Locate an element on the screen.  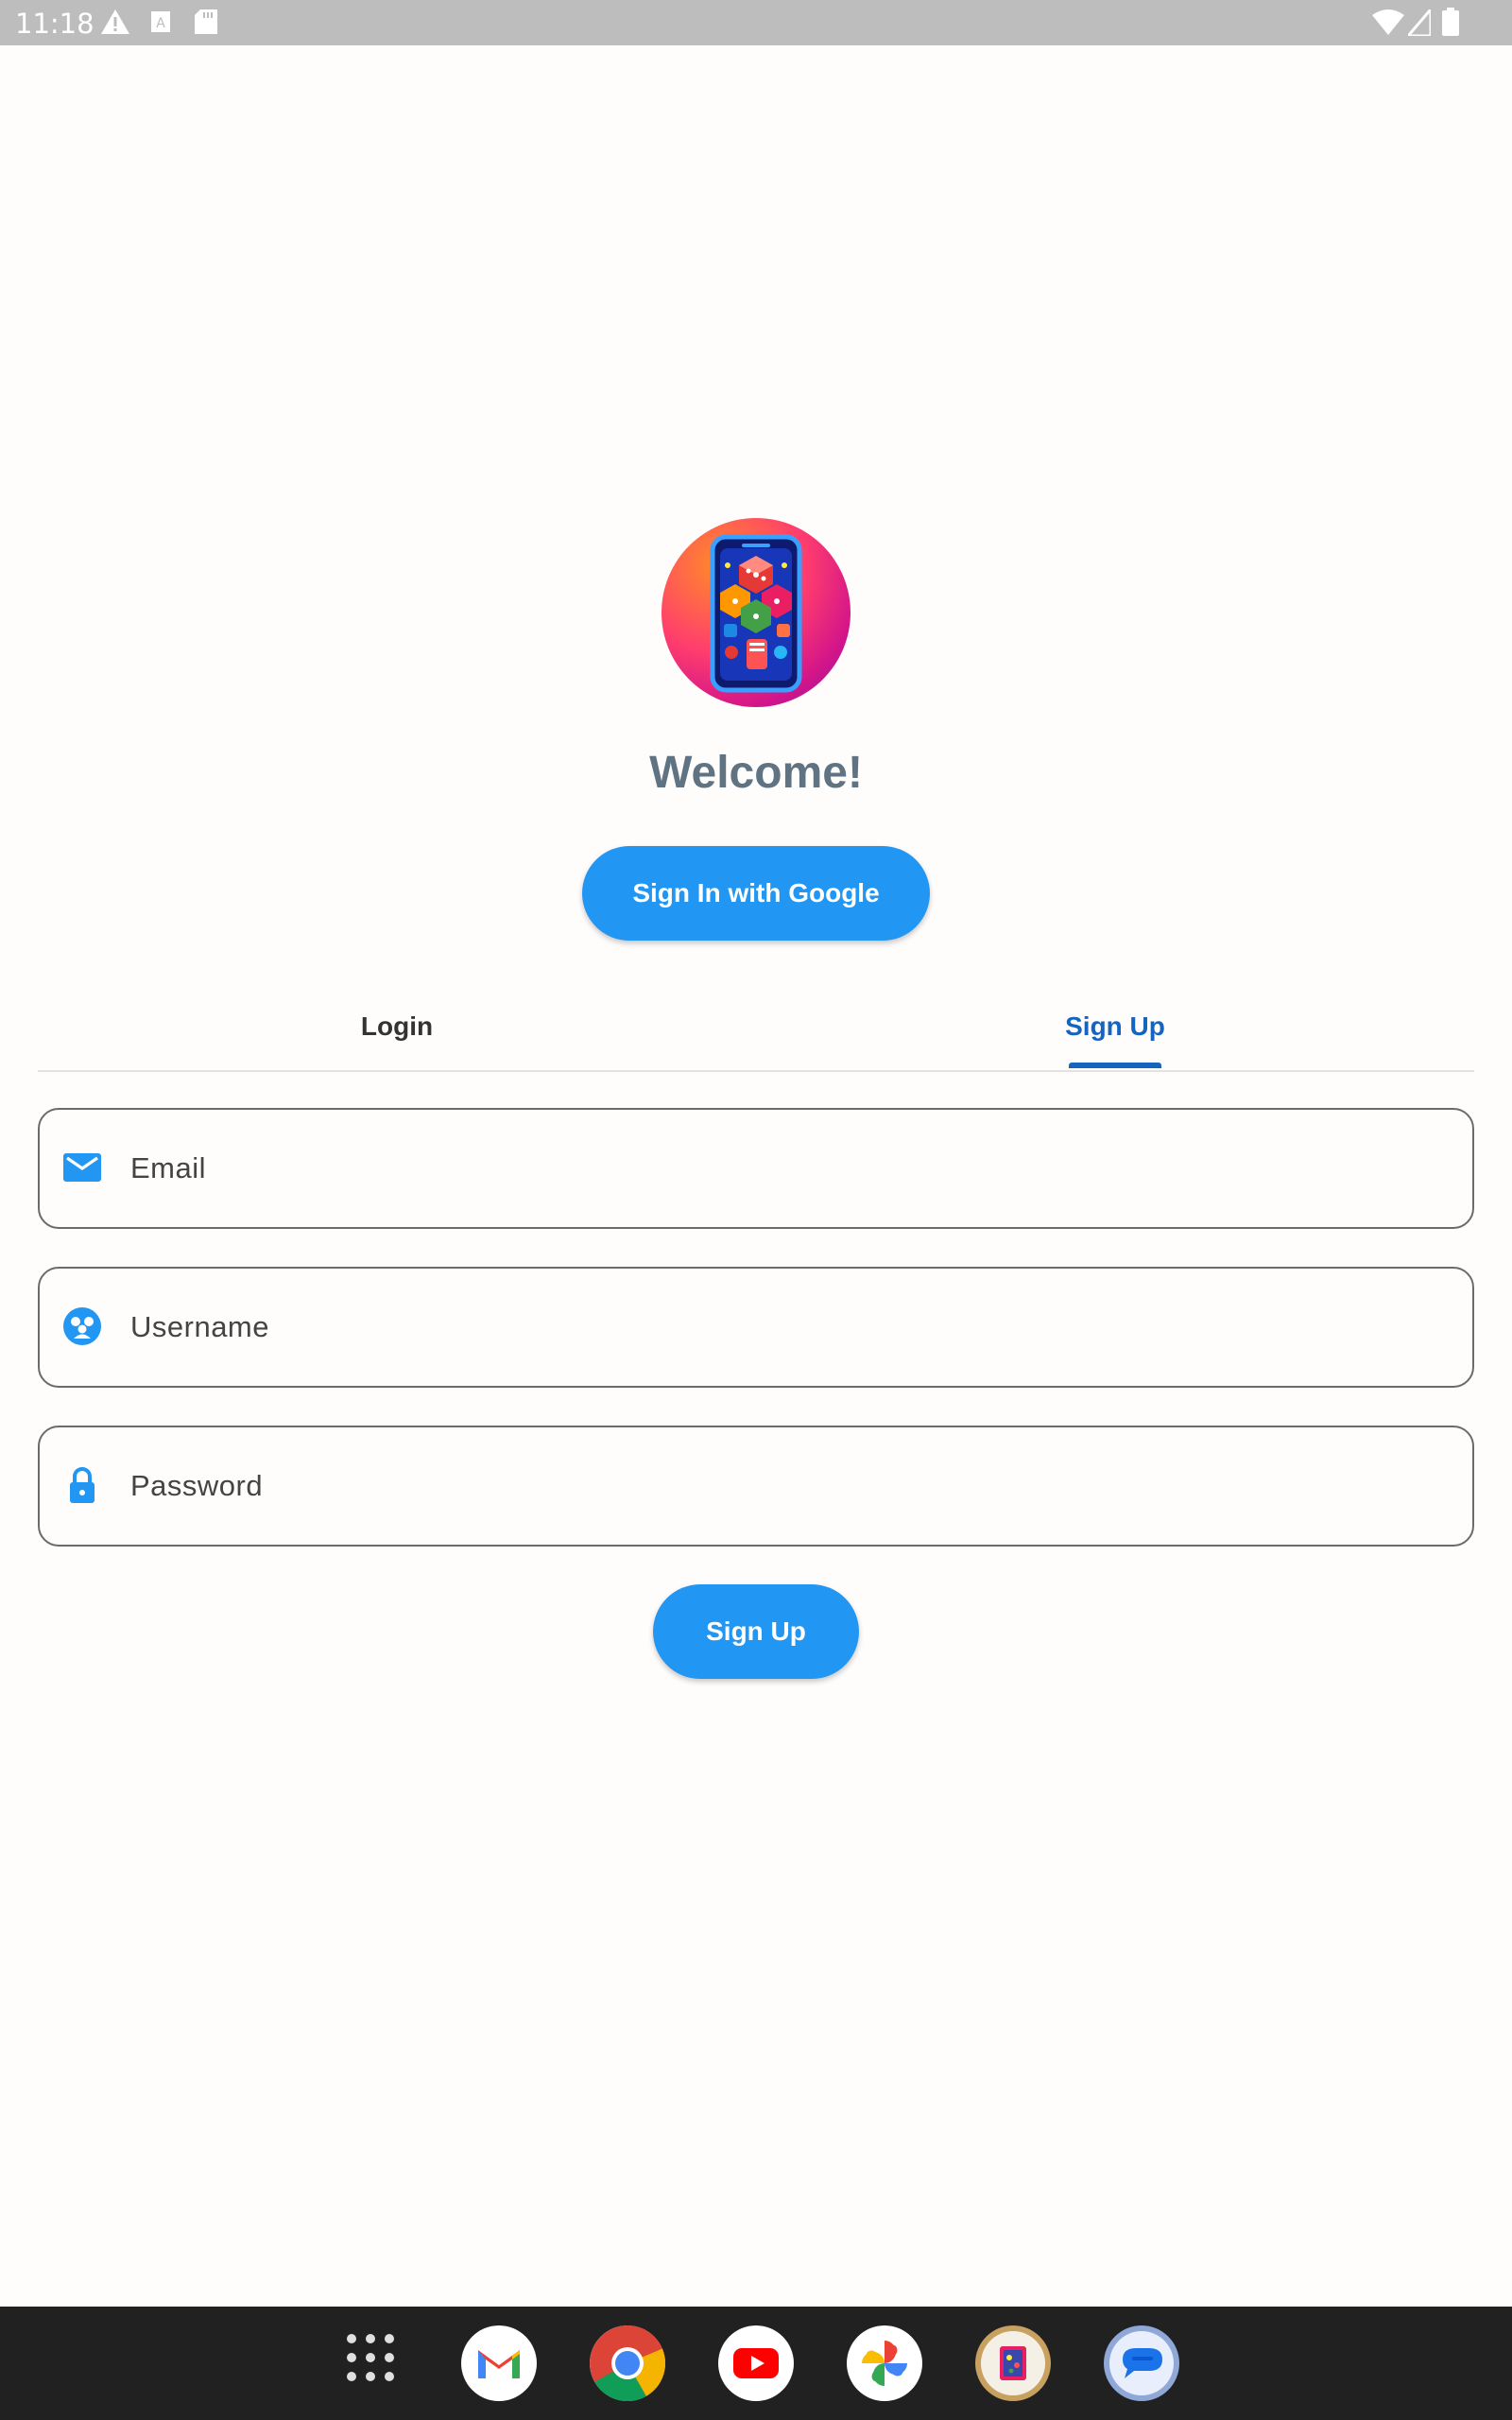
app-logo-icon is located at coordinates (1013, 2363).